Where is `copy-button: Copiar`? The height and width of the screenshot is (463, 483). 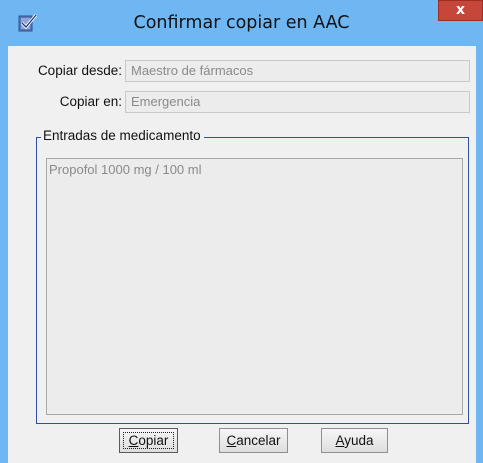 copy-button: Copiar is located at coordinates (148, 440).